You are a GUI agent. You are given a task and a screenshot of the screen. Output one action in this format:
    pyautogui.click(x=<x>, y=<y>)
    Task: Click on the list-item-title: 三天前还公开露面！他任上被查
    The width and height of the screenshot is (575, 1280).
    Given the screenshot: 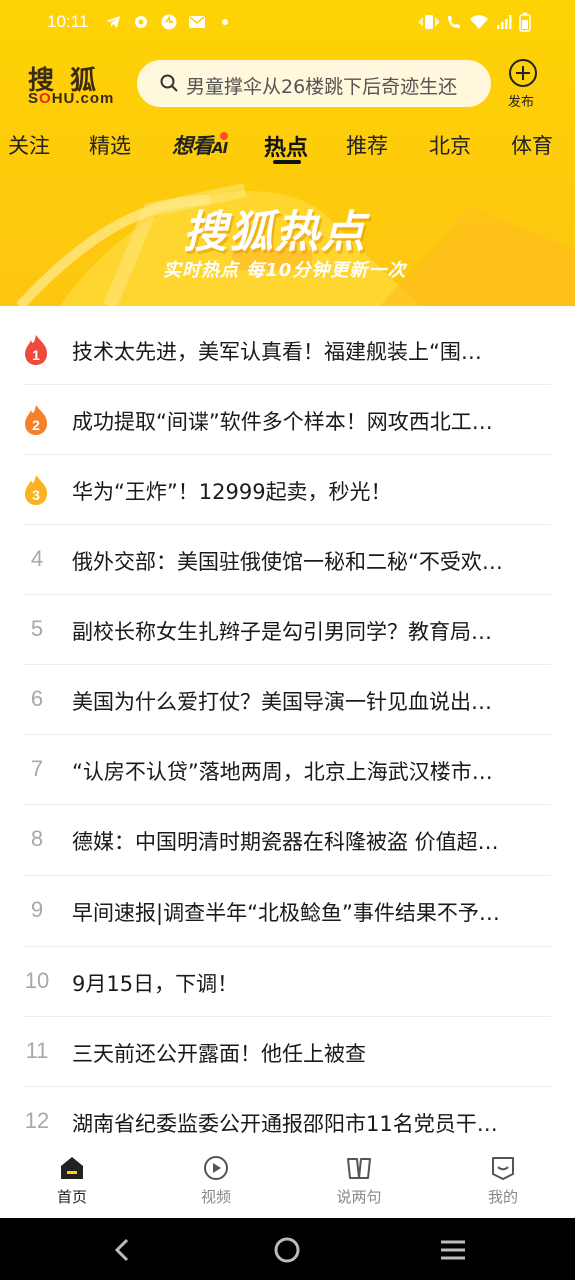 What is the action you would take?
    pyautogui.click(x=219, y=1054)
    